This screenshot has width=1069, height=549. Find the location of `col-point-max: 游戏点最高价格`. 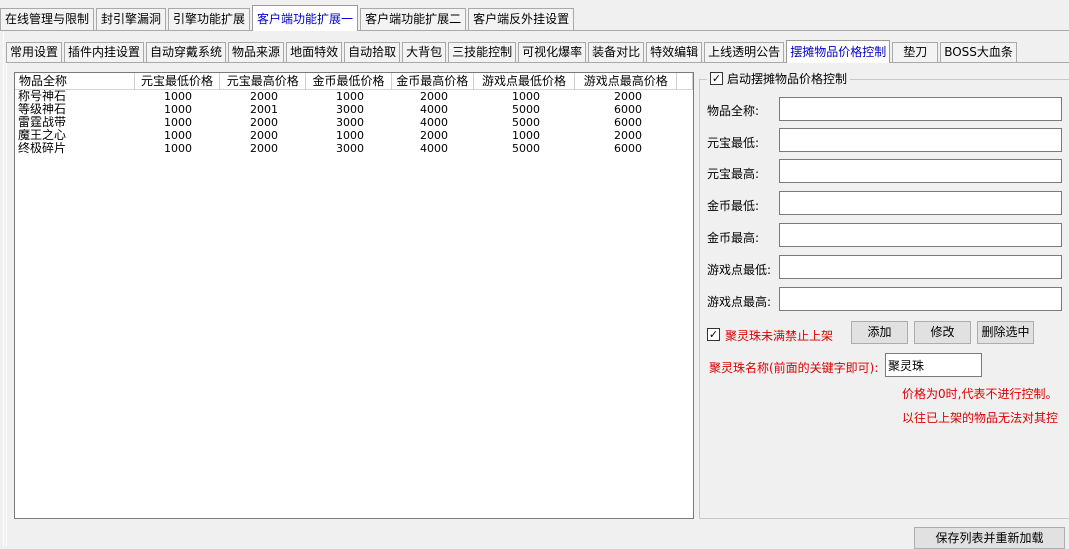

col-point-max: 游戏点最高价格 is located at coordinates (626, 81).